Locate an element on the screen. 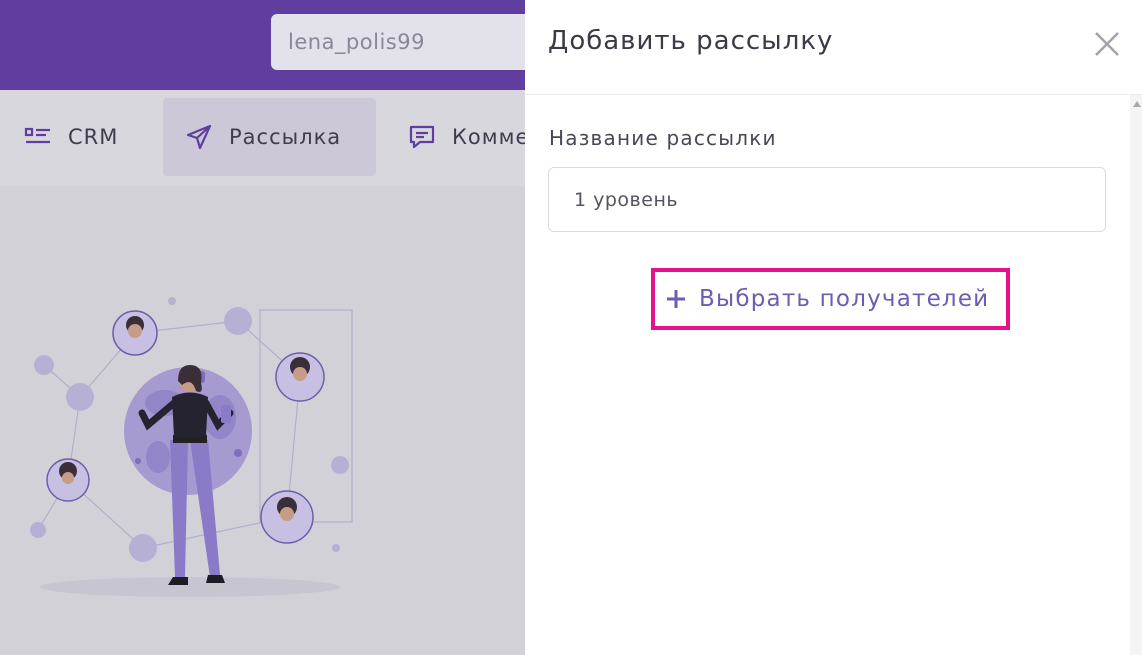  select-recipients-label: Выбрать получателей is located at coordinates (844, 299).